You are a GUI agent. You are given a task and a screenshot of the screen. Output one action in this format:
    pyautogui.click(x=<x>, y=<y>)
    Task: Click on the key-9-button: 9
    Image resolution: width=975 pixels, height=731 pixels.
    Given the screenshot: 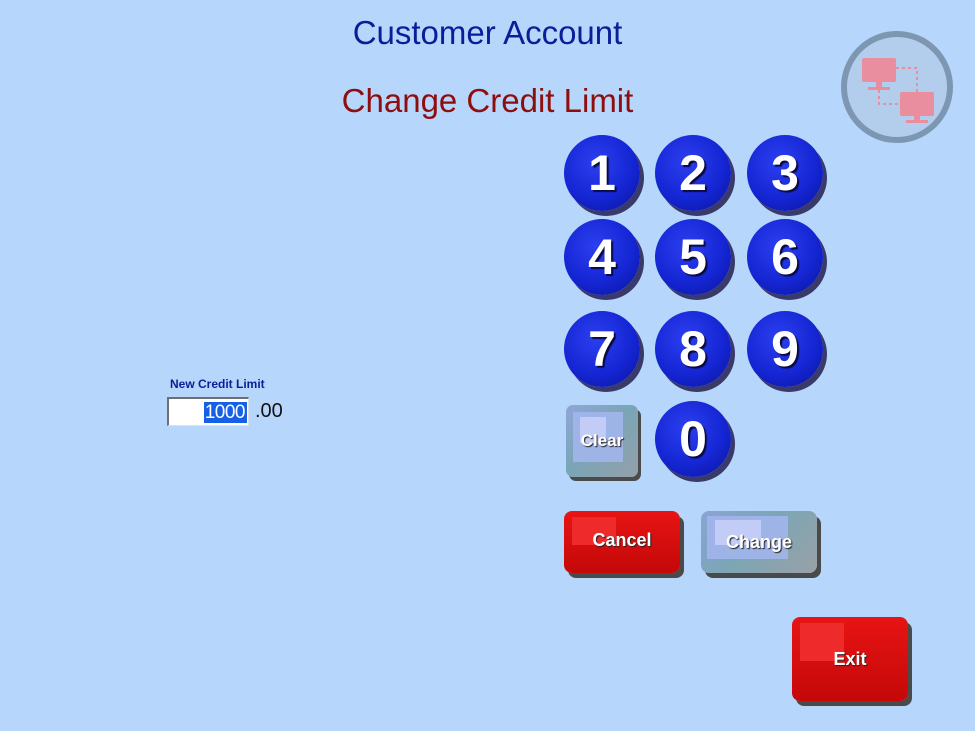 What is the action you would take?
    pyautogui.click(x=785, y=349)
    